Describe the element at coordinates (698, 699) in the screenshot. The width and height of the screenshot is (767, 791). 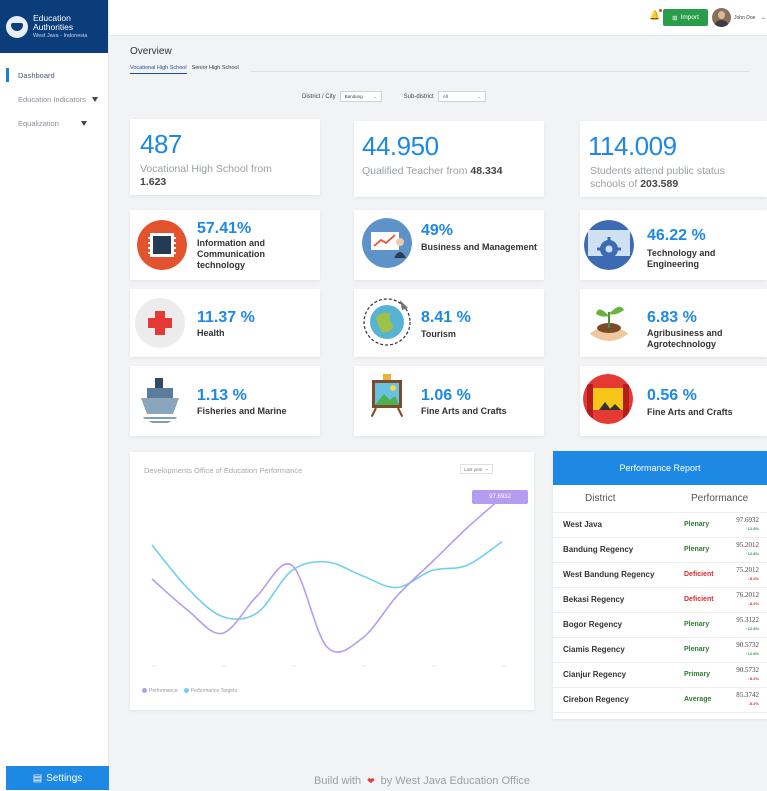
I see `status-badge: Average` at that location.